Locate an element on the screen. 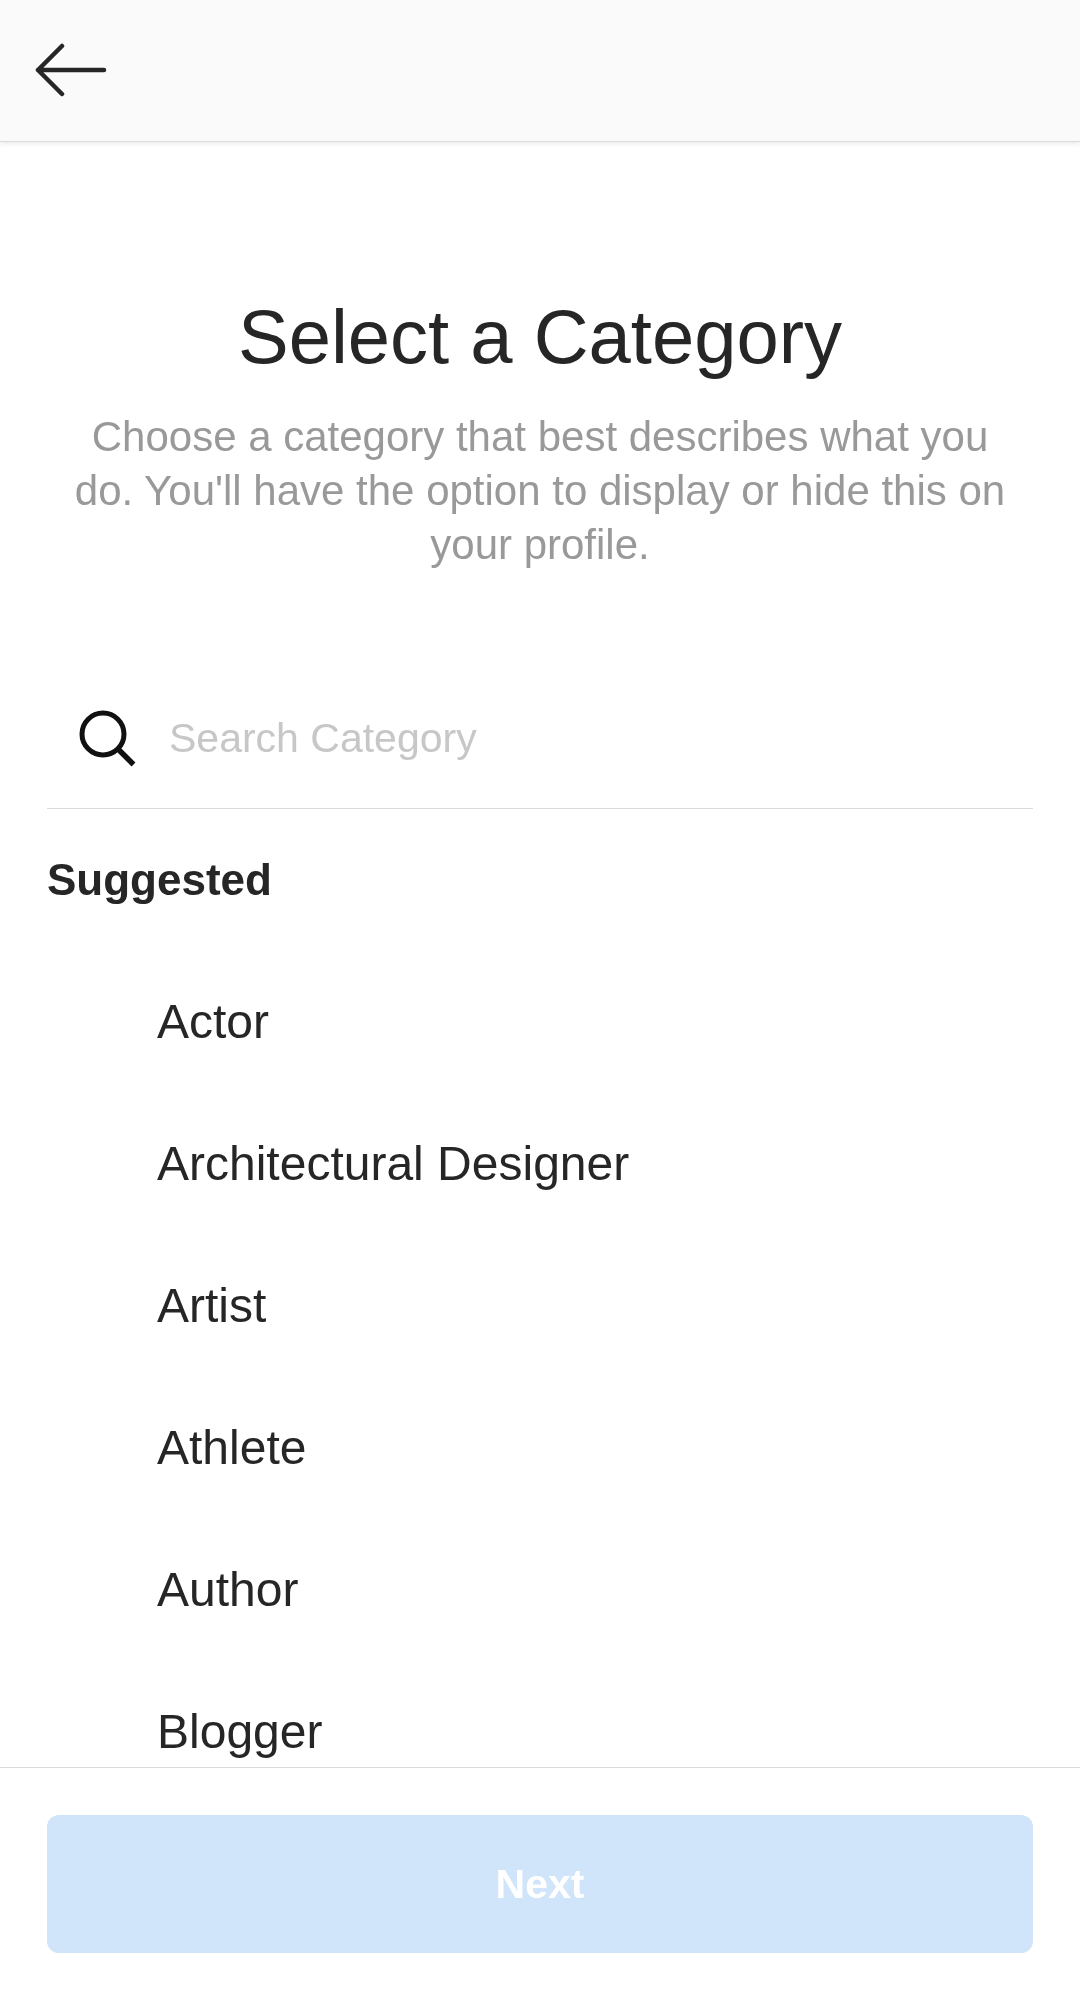  category-option: Architectural Designer is located at coordinates (540, 1163).